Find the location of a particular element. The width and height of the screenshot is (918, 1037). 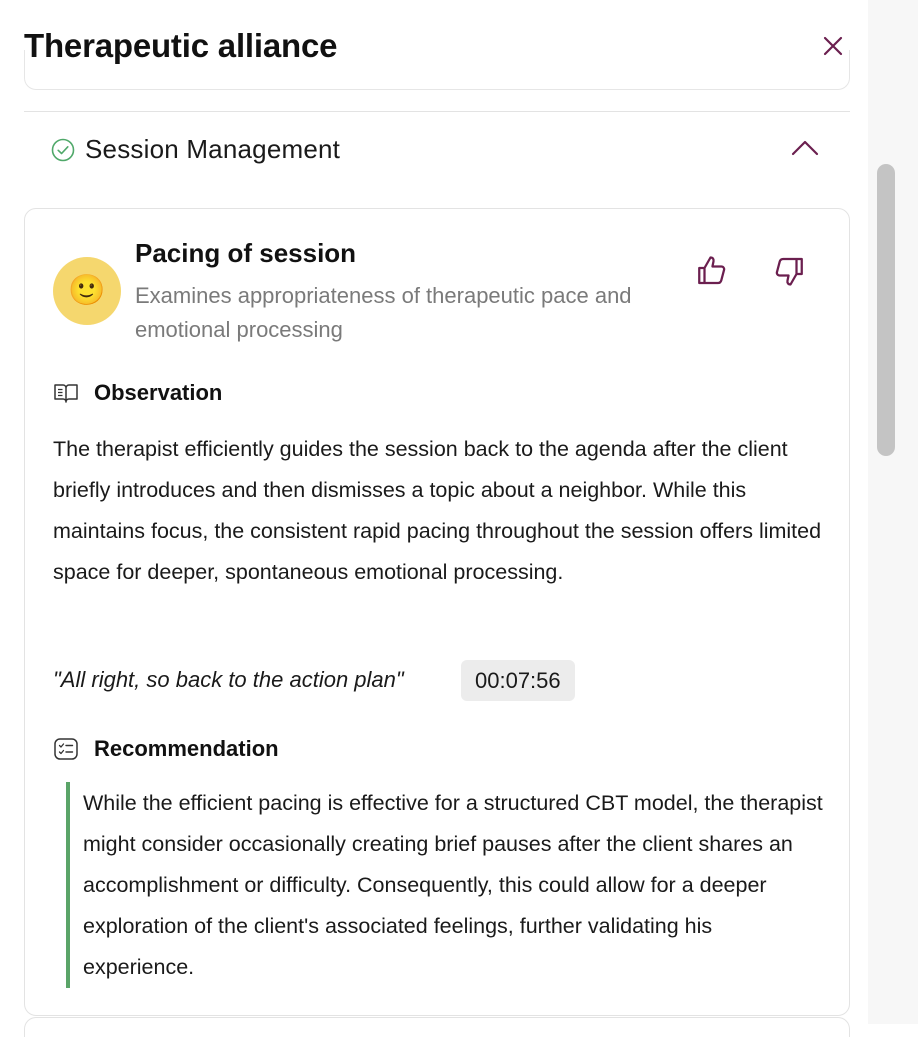

previous-card is located at coordinates (437, 70).